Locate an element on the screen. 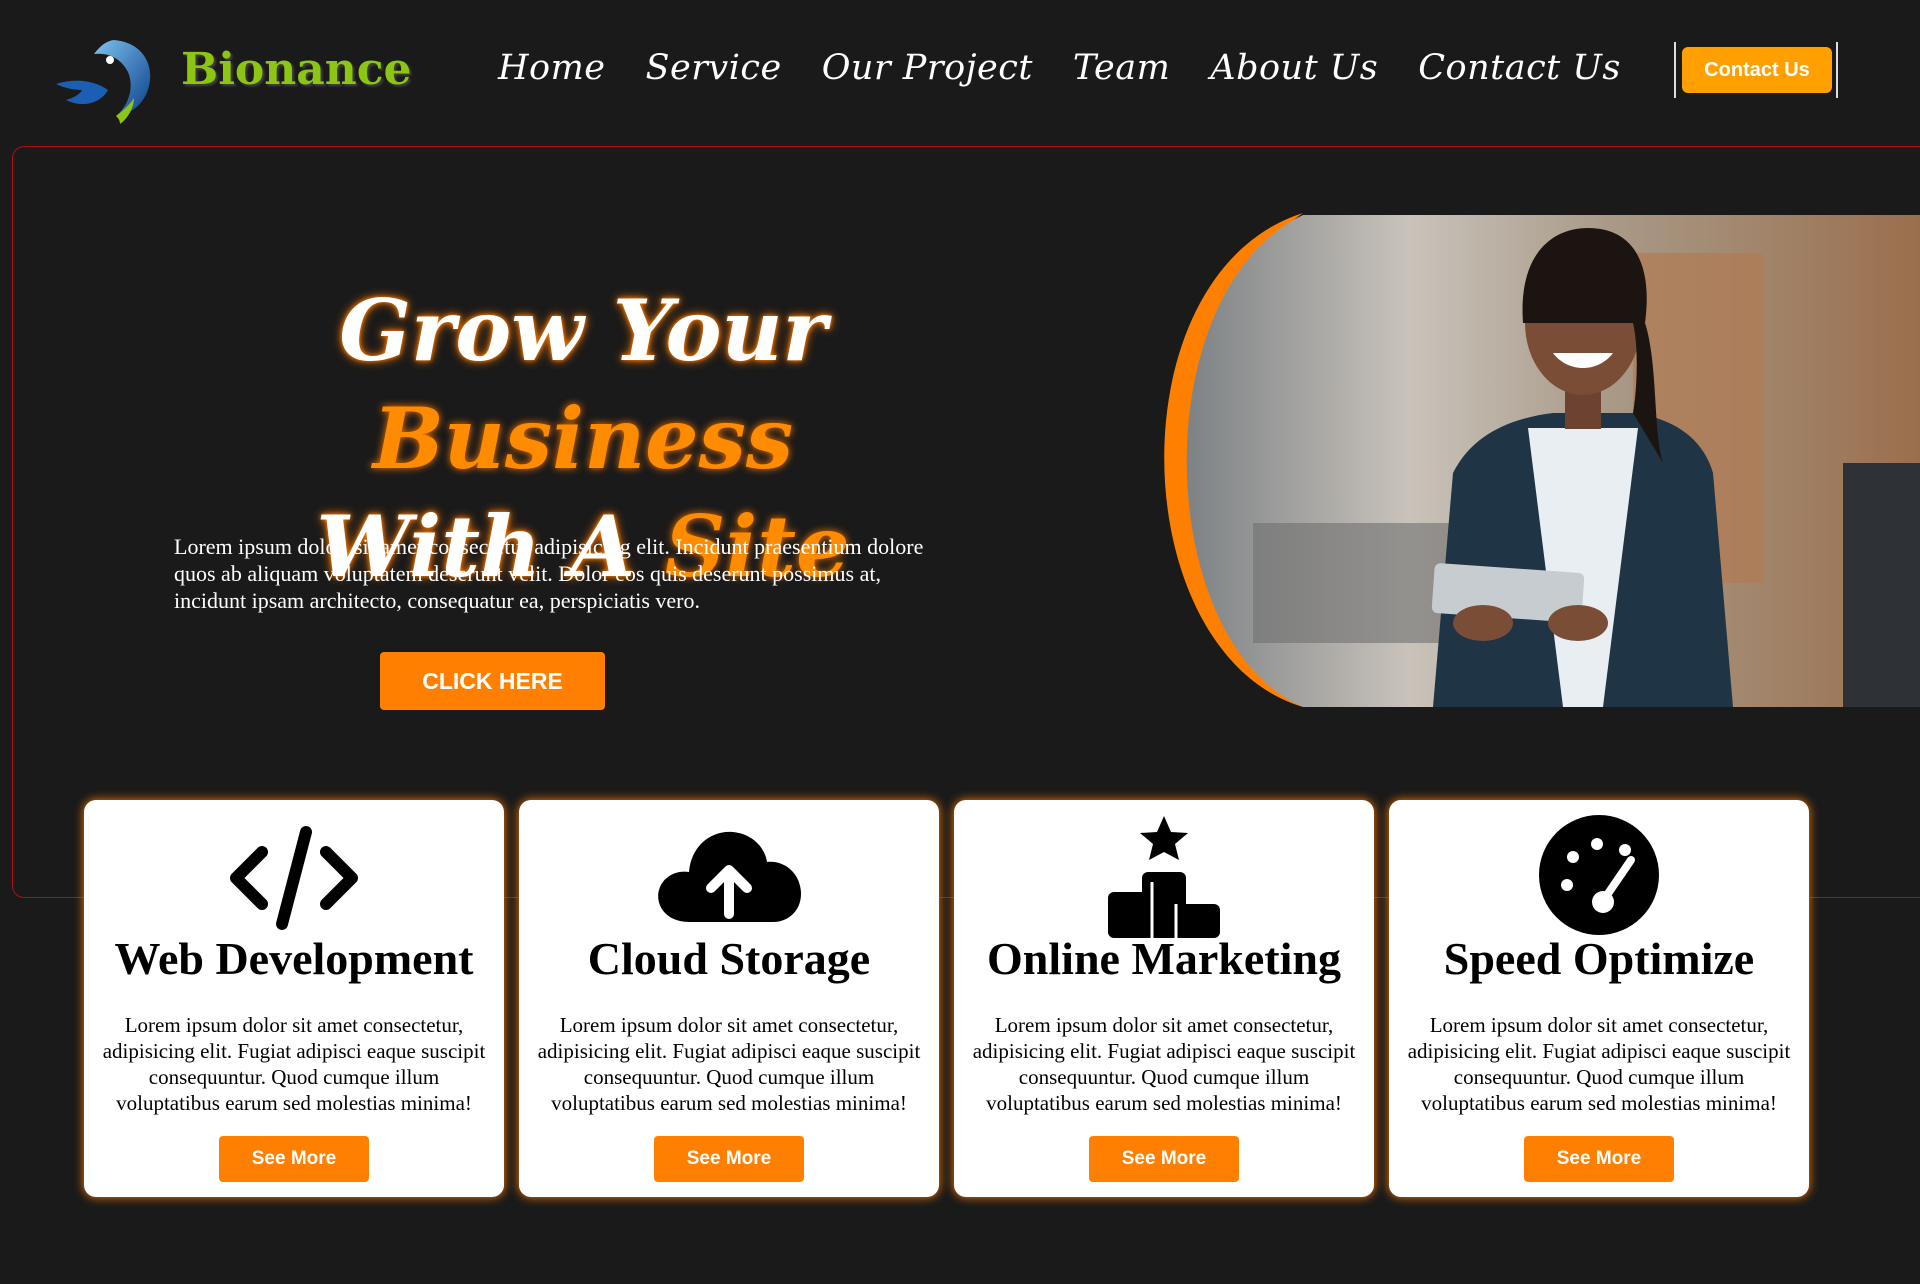 This screenshot has height=1284, width=1920. speedometer-icon is located at coordinates (1599, 875).